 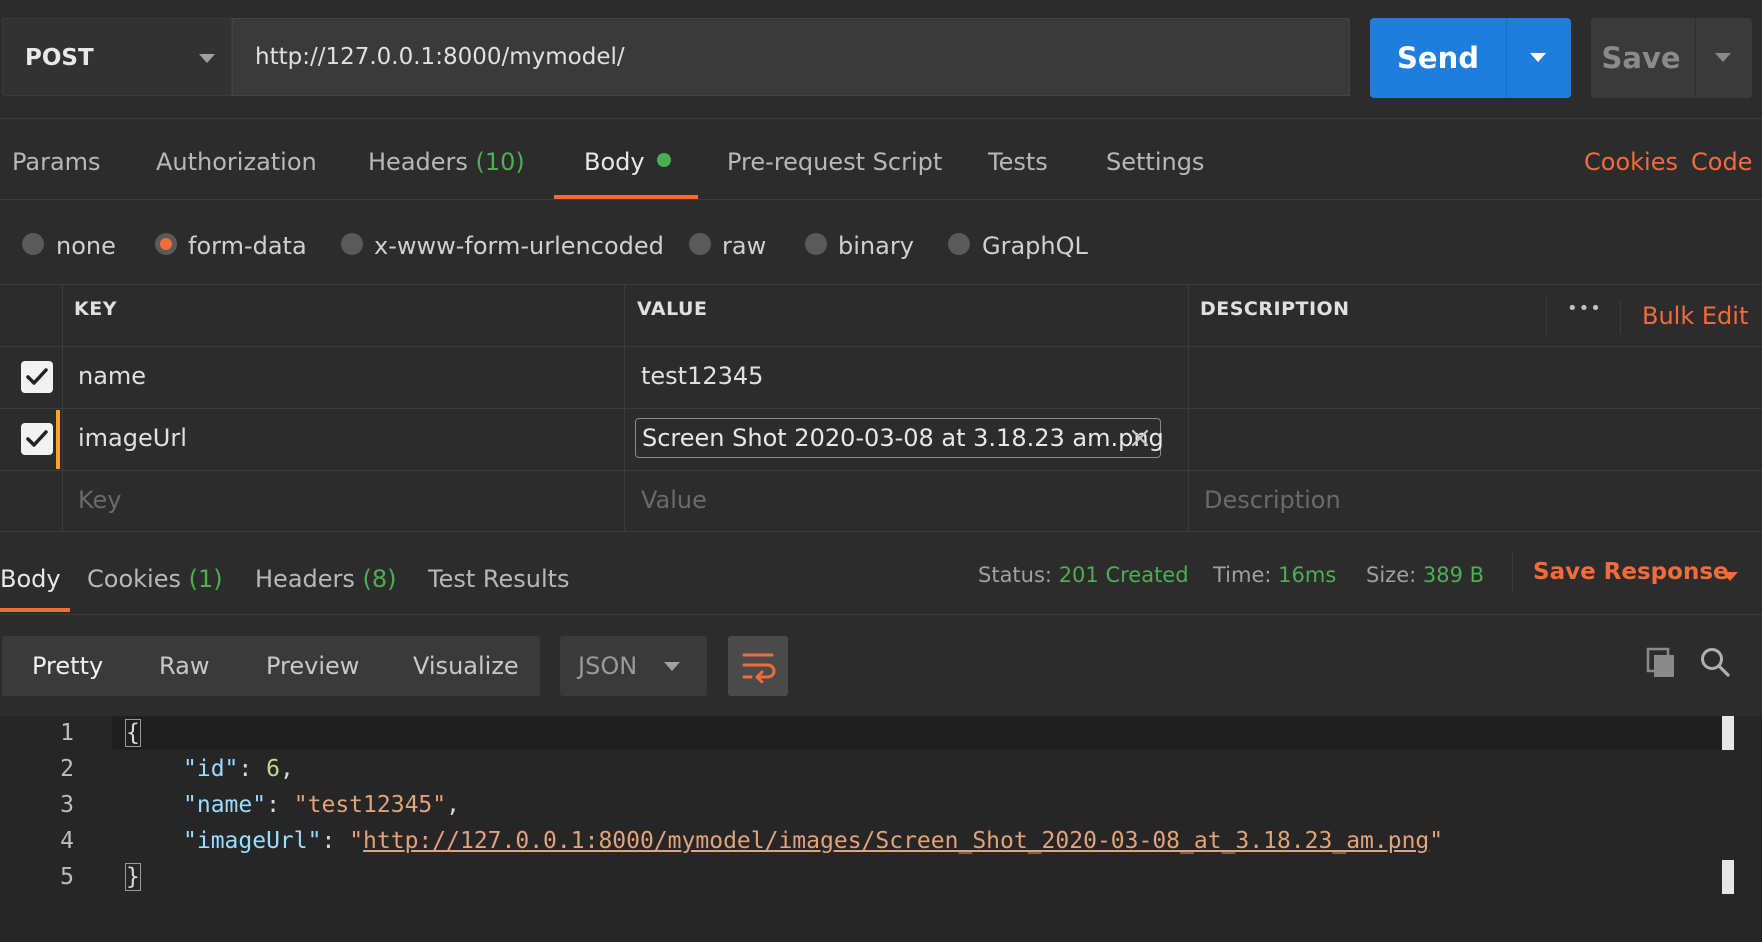 What do you see at coordinates (446, 162) in the screenshot?
I see `tab-headers: Headers (10)` at bounding box center [446, 162].